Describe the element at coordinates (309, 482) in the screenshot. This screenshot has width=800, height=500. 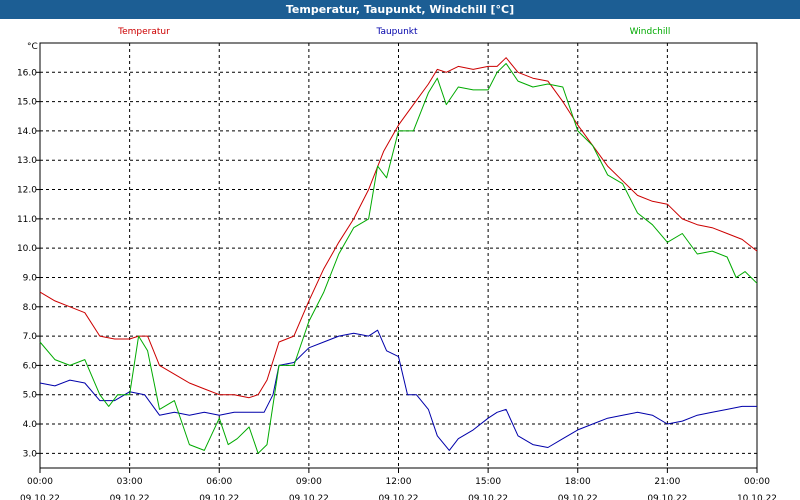
I see `x-tick-time-label: 09:00` at that location.